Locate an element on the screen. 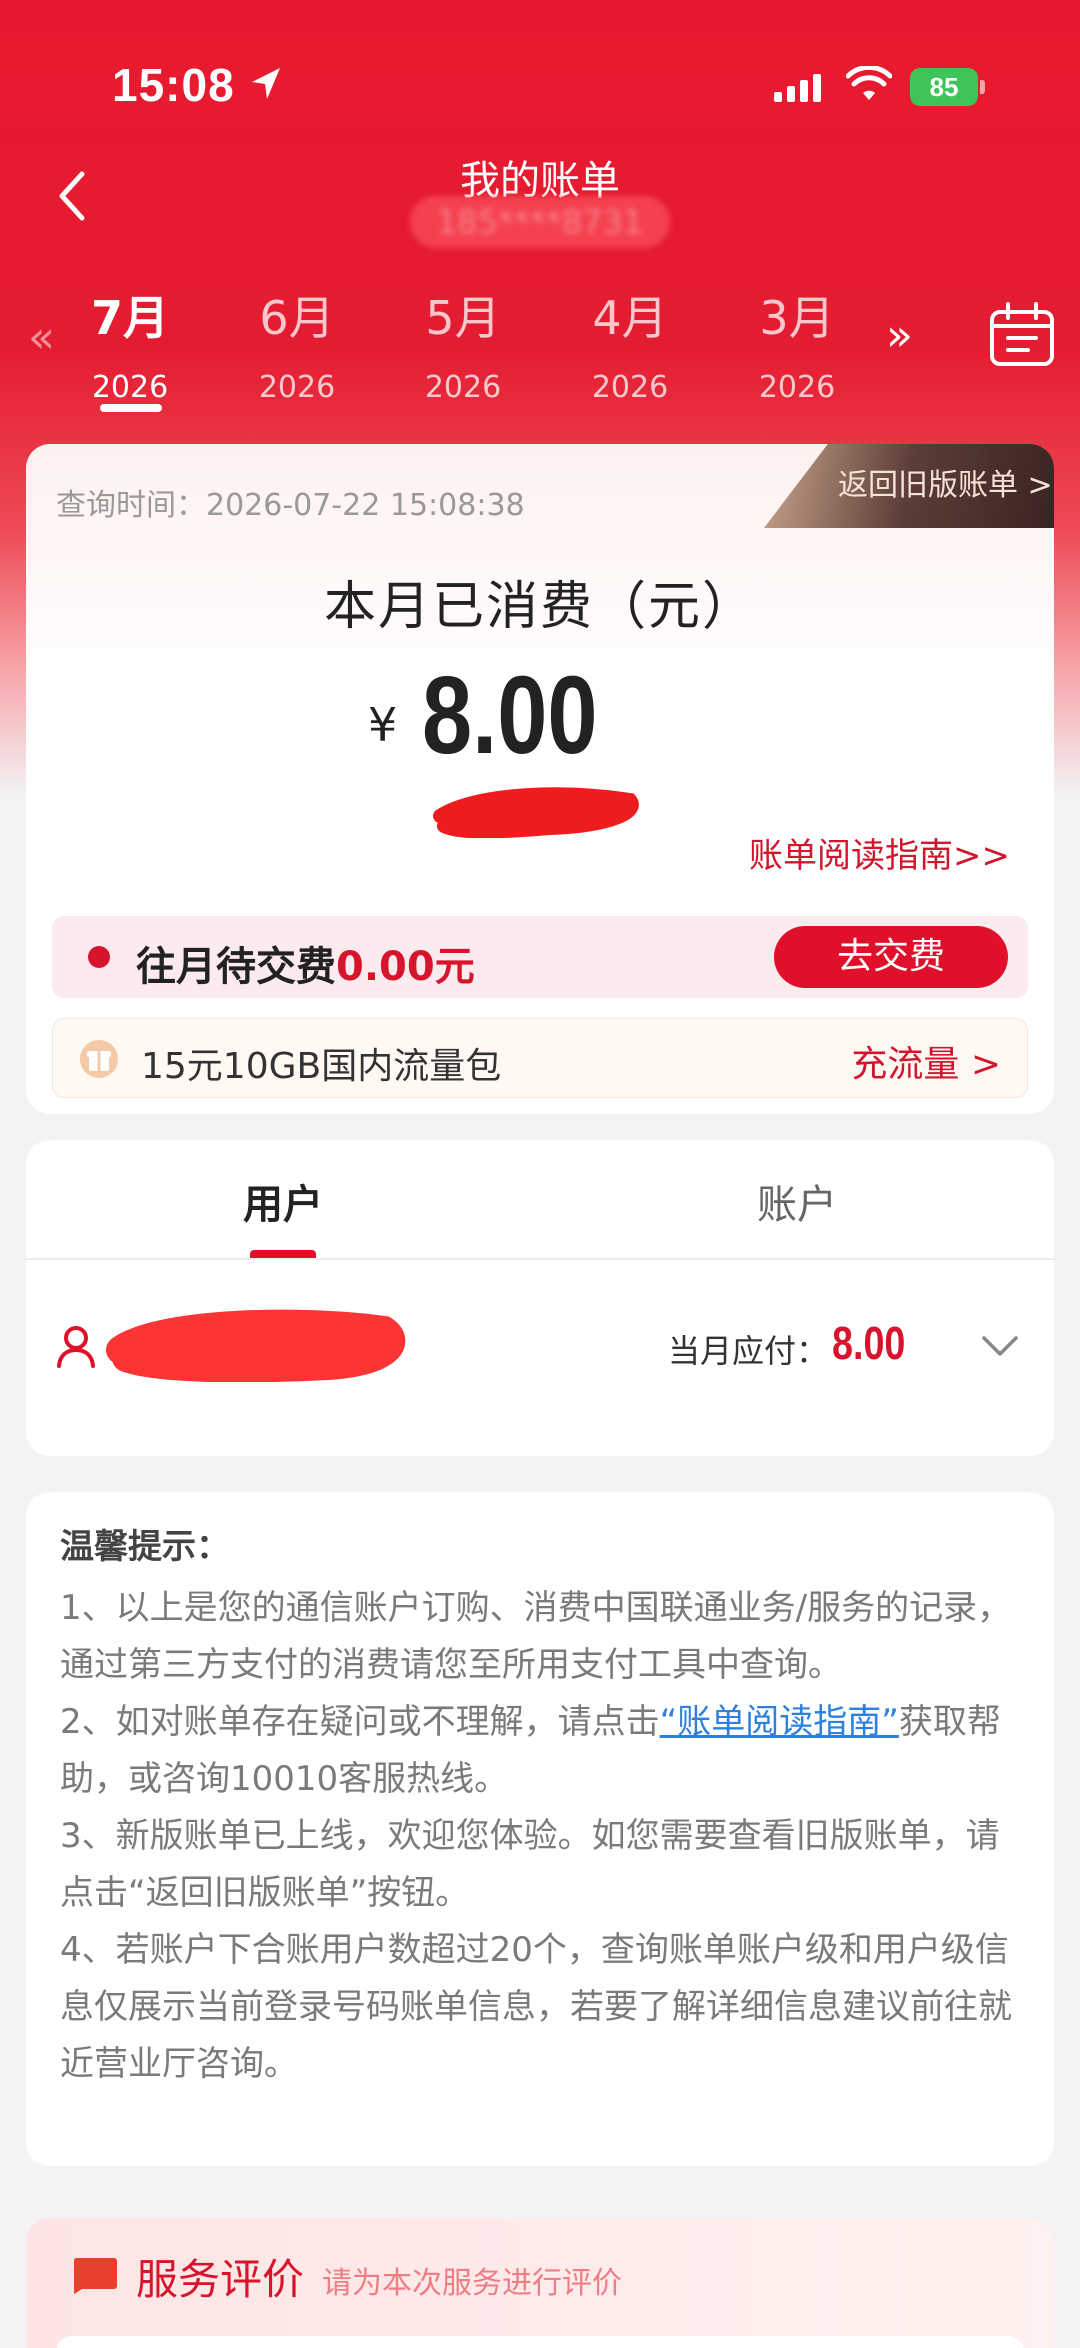  status-bar: 15:08 85 is located at coordinates (540, 85).